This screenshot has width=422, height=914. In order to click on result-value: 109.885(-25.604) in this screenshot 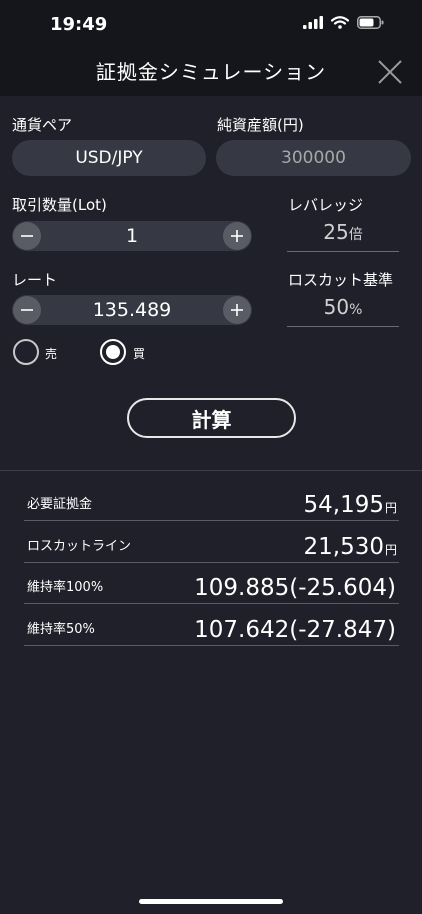, I will do `click(295, 588)`.